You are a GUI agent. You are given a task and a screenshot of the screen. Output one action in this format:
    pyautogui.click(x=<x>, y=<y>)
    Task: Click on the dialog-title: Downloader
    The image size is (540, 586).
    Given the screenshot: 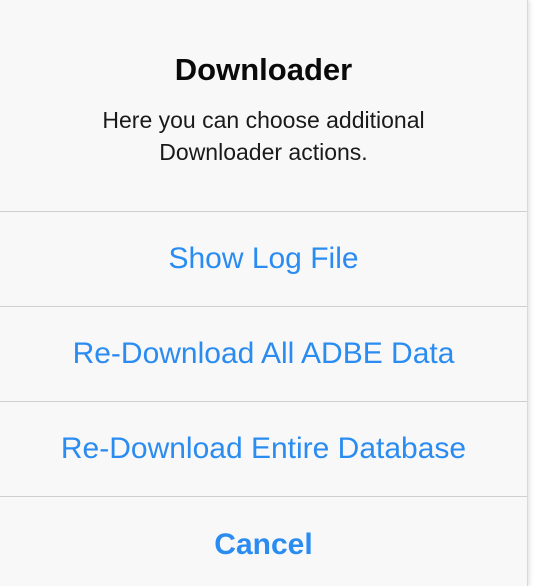 What is the action you would take?
    pyautogui.click(x=263, y=69)
    